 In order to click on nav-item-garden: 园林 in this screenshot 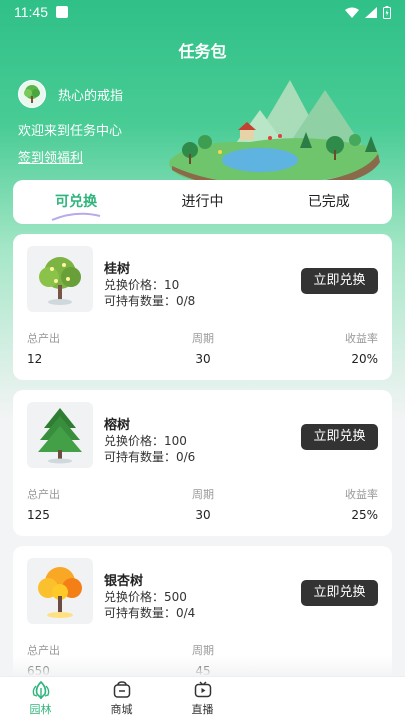, I will do `click(40, 698)`.